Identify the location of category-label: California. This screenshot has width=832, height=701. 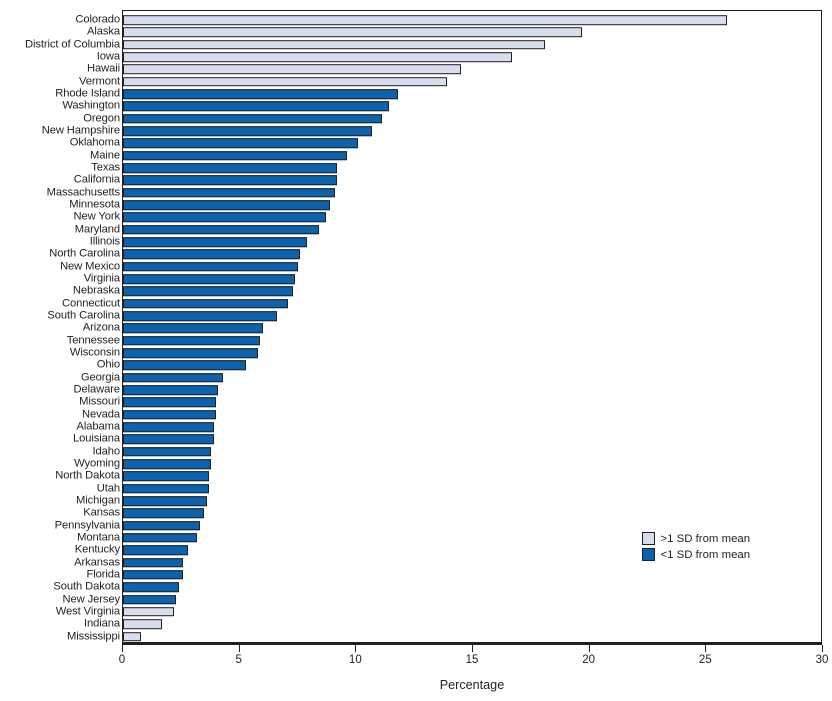
(96, 179).